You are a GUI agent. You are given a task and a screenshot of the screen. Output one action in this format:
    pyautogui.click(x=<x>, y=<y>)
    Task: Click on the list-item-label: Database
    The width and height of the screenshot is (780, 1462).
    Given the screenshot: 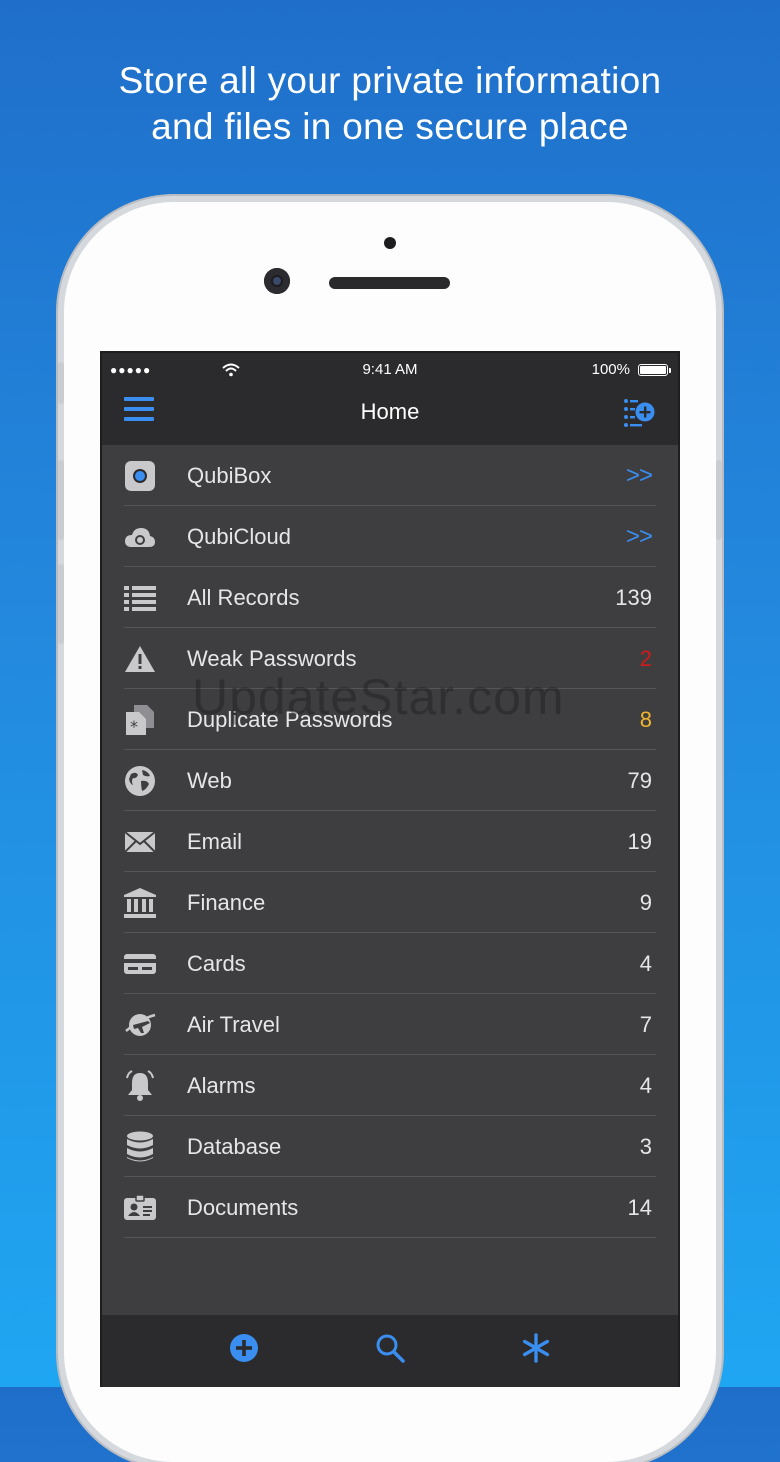 What is the action you would take?
    pyautogui.click(x=234, y=1146)
    